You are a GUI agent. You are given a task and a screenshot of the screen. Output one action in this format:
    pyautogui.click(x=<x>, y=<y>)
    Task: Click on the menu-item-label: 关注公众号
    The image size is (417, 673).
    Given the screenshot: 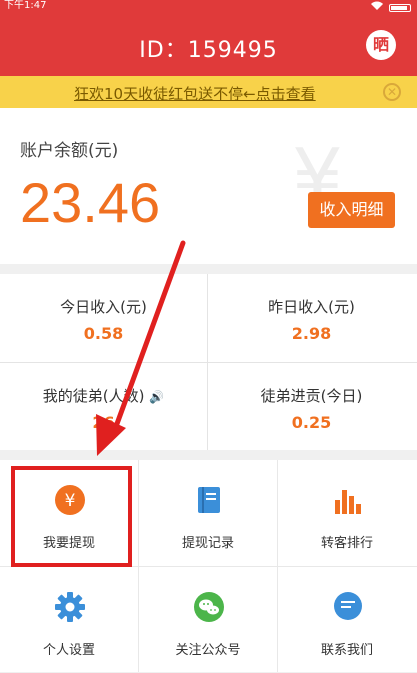 What is the action you would take?
    pyautogui.click(x=208, y=650)
    